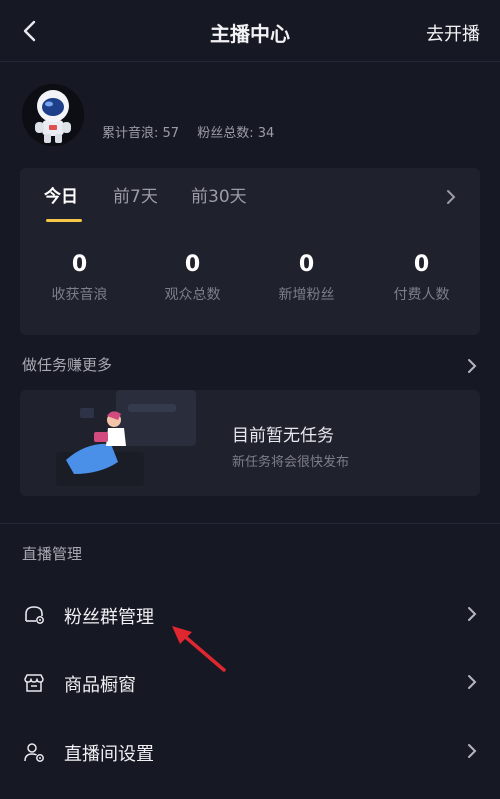 The image size is (500, 799). Describe the element at coordinates (141, 133) in the screenshot. I see `sound-waves-total: 累计音浪: 57` at that location.